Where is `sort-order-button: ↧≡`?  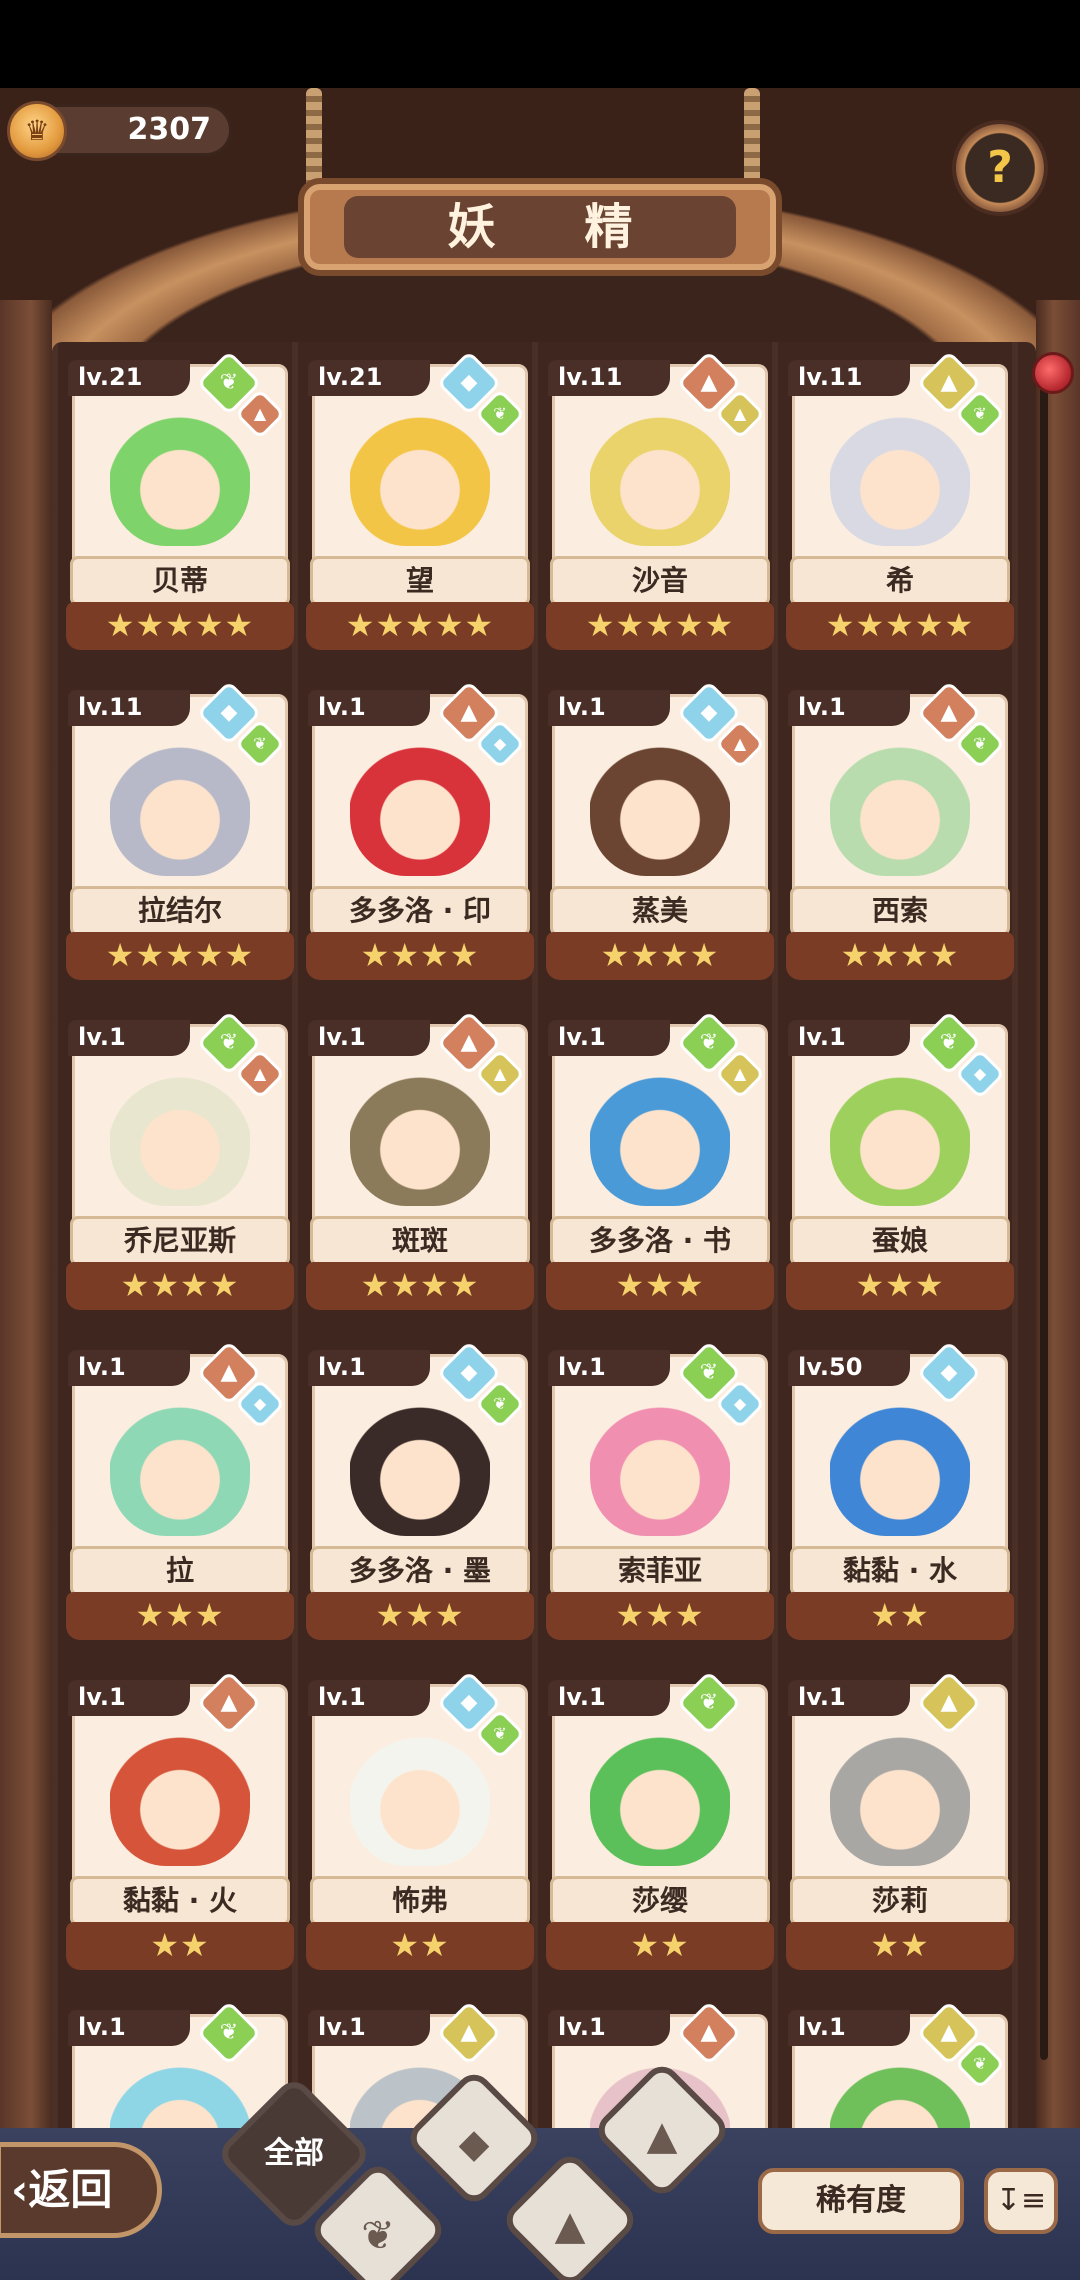
sort-order-button: ↧≡ is located at coordinates (1021, 2201).